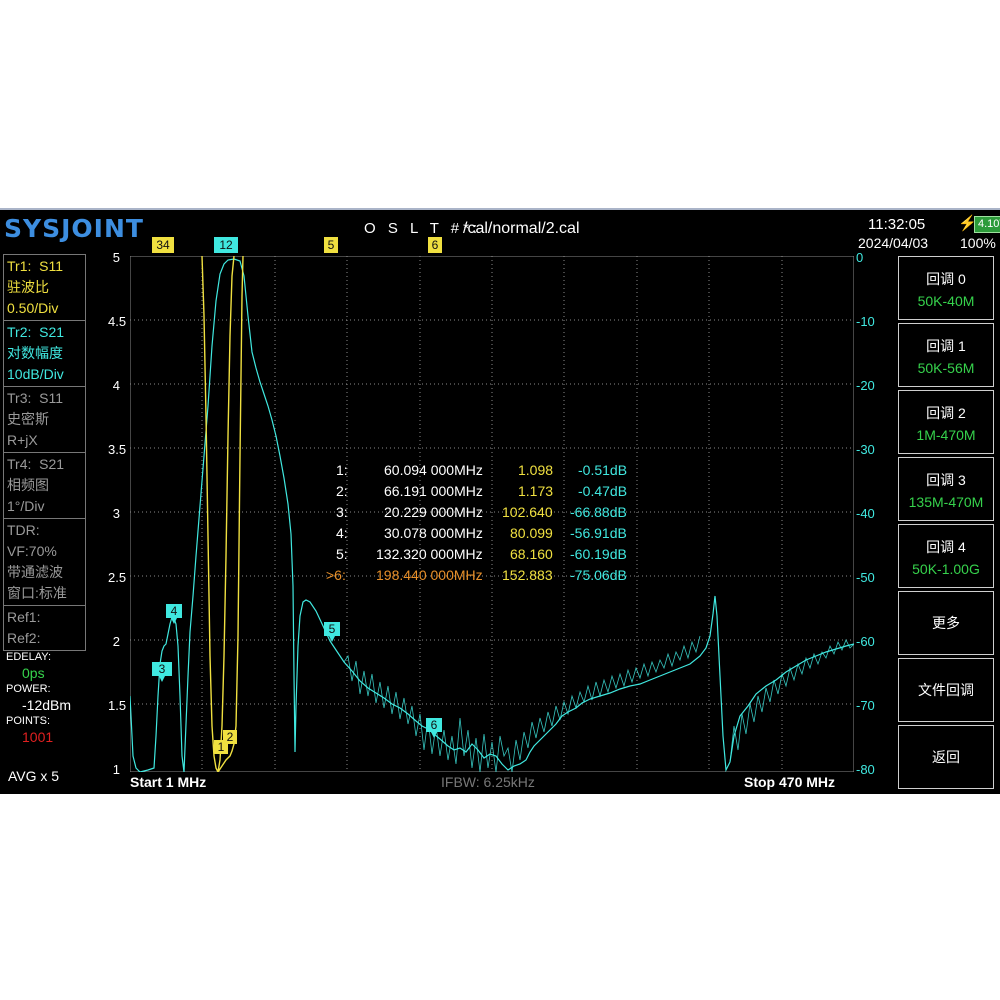 This screenshot has width=1000, height=1000. Describe the element at coordinates (946, 288) in the screenshot. I see `softkey-recall-0: 回调 0 50K-40M` at that location.